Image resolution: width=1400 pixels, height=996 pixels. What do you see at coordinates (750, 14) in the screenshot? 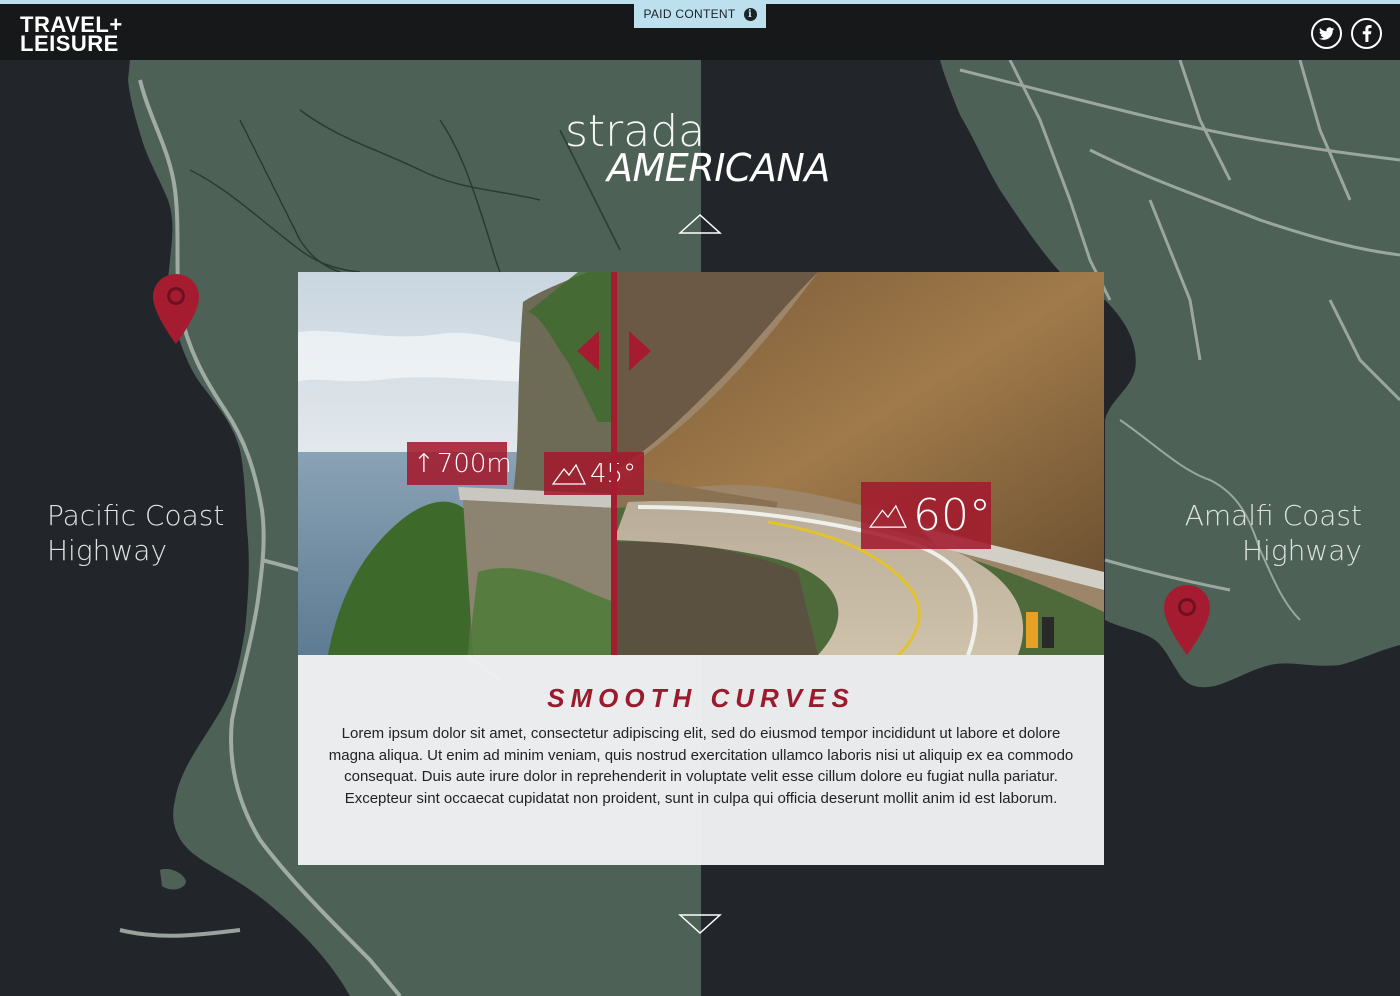
I see `info-icon: i` at bounding box center [750, 14].